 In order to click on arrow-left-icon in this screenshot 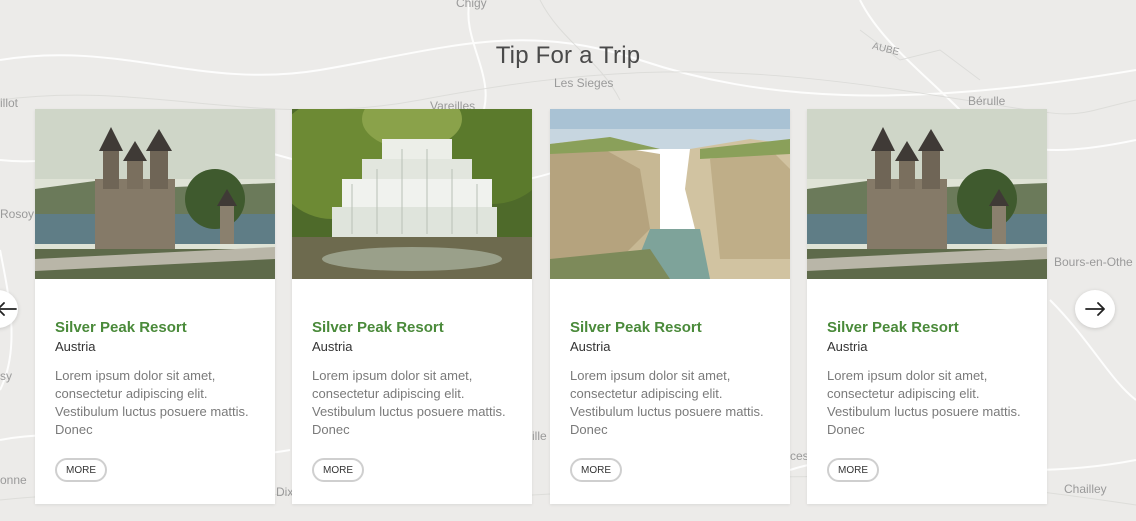, I will do `click(8, 309)`.